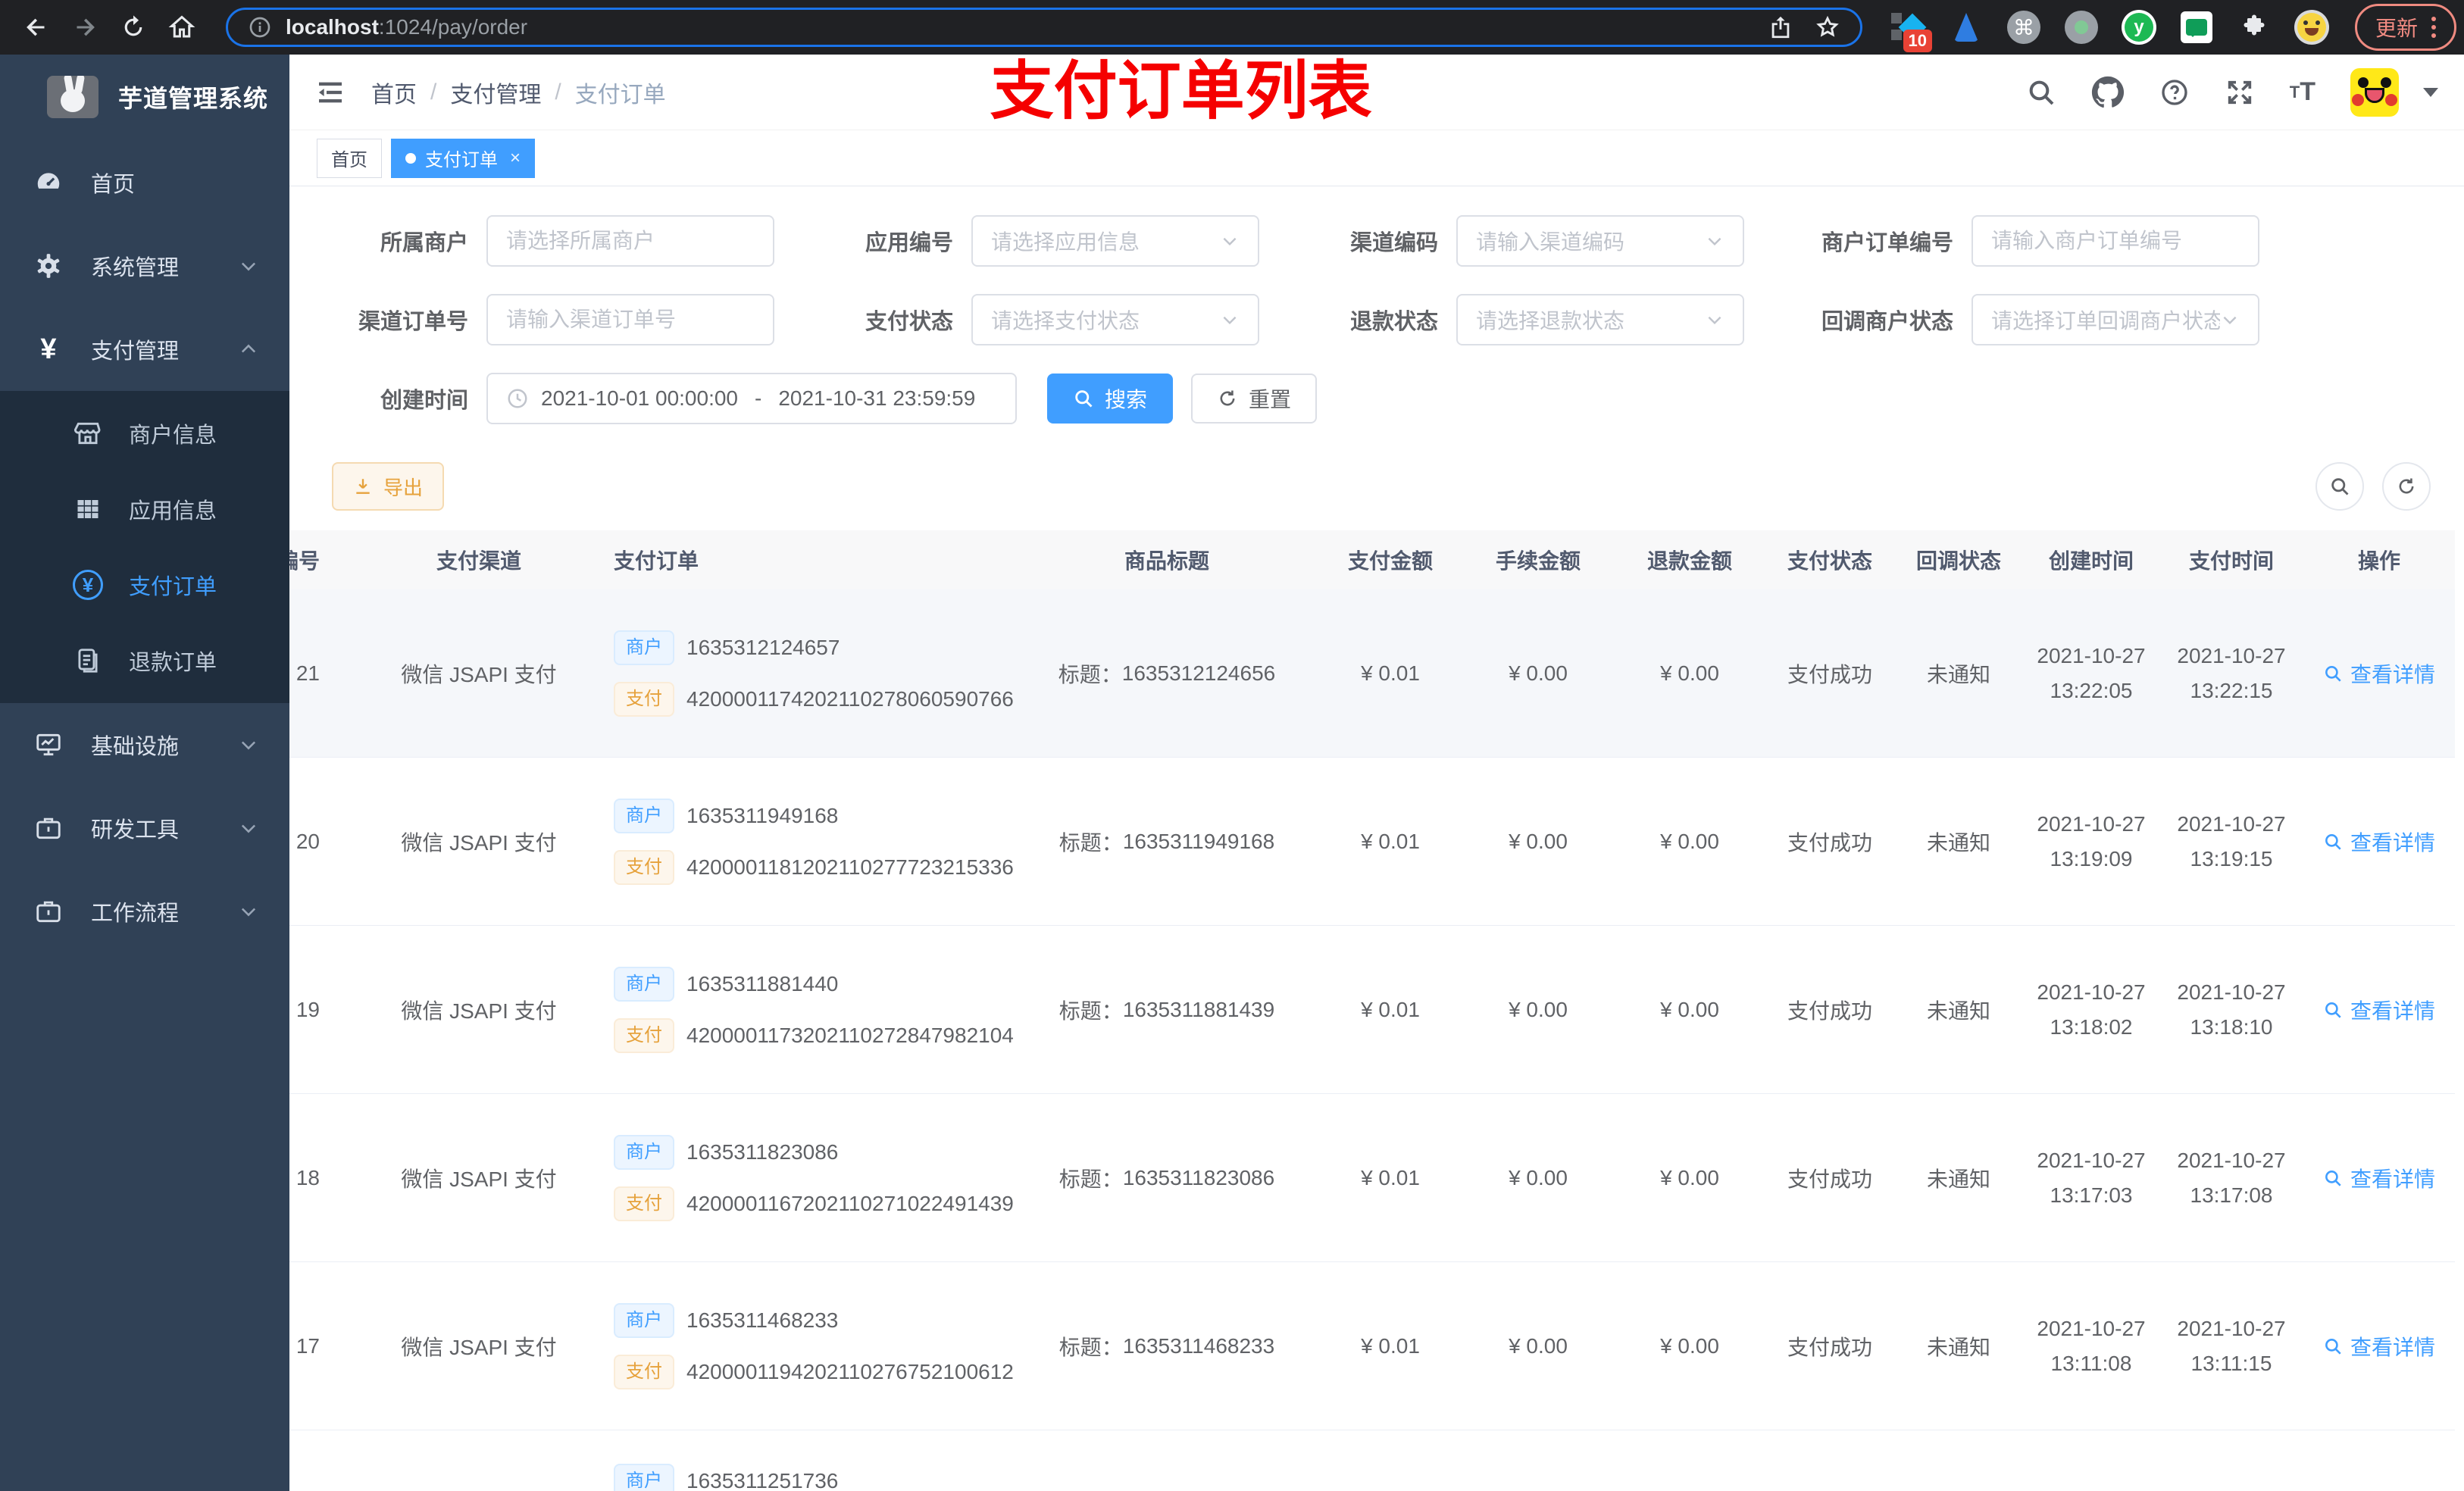 The width and height of the screenshot is (2464, 1491). Describe the element at coordinates (2434, 27) in the screenshot. I see `browser-menu-icon` at that location.